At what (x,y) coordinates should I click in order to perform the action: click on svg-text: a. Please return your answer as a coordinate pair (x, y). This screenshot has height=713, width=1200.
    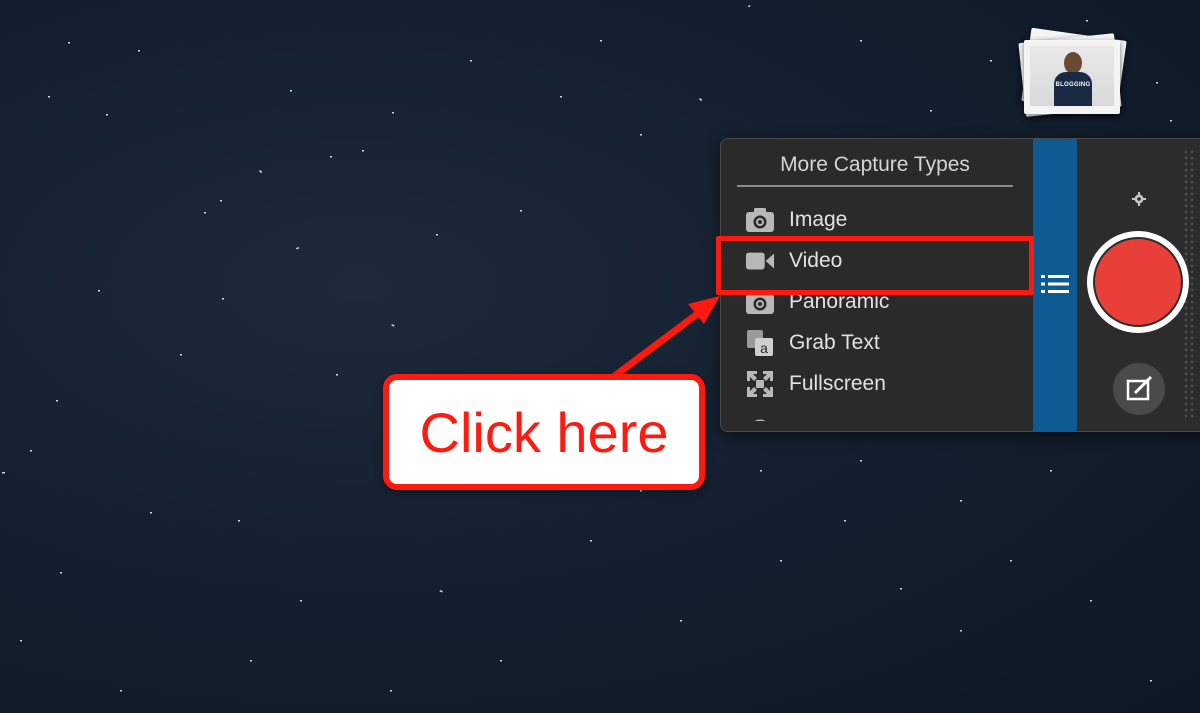
    Looking at the image, I should click on (764, 348).